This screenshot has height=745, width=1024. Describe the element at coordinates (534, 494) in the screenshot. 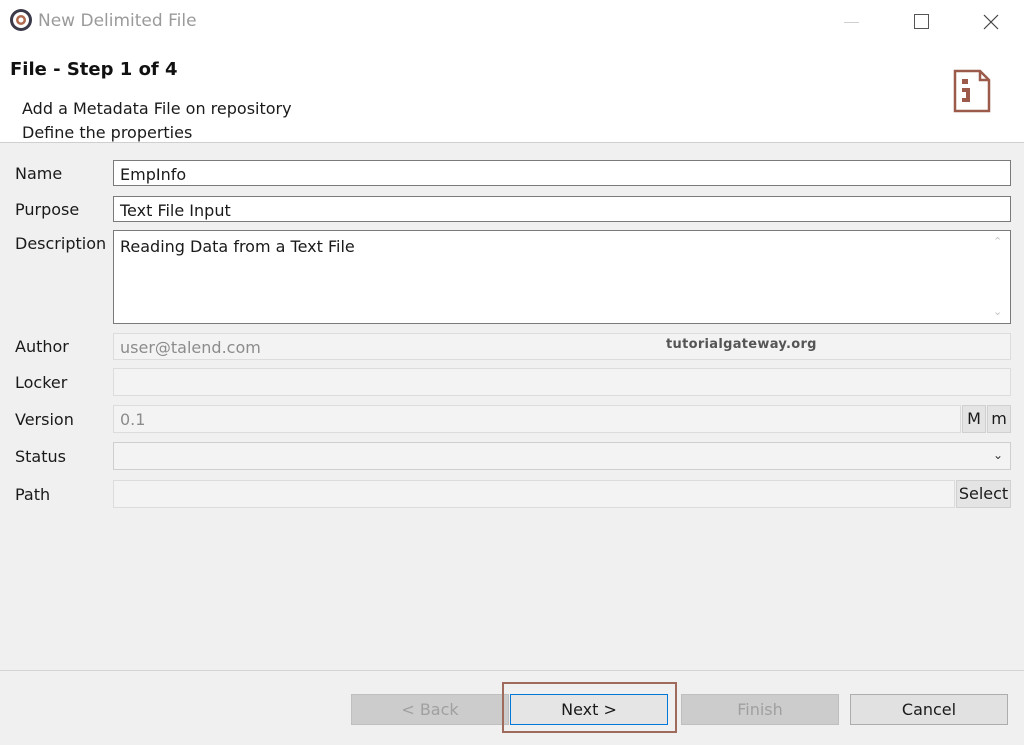

I see `path-input` at that location.